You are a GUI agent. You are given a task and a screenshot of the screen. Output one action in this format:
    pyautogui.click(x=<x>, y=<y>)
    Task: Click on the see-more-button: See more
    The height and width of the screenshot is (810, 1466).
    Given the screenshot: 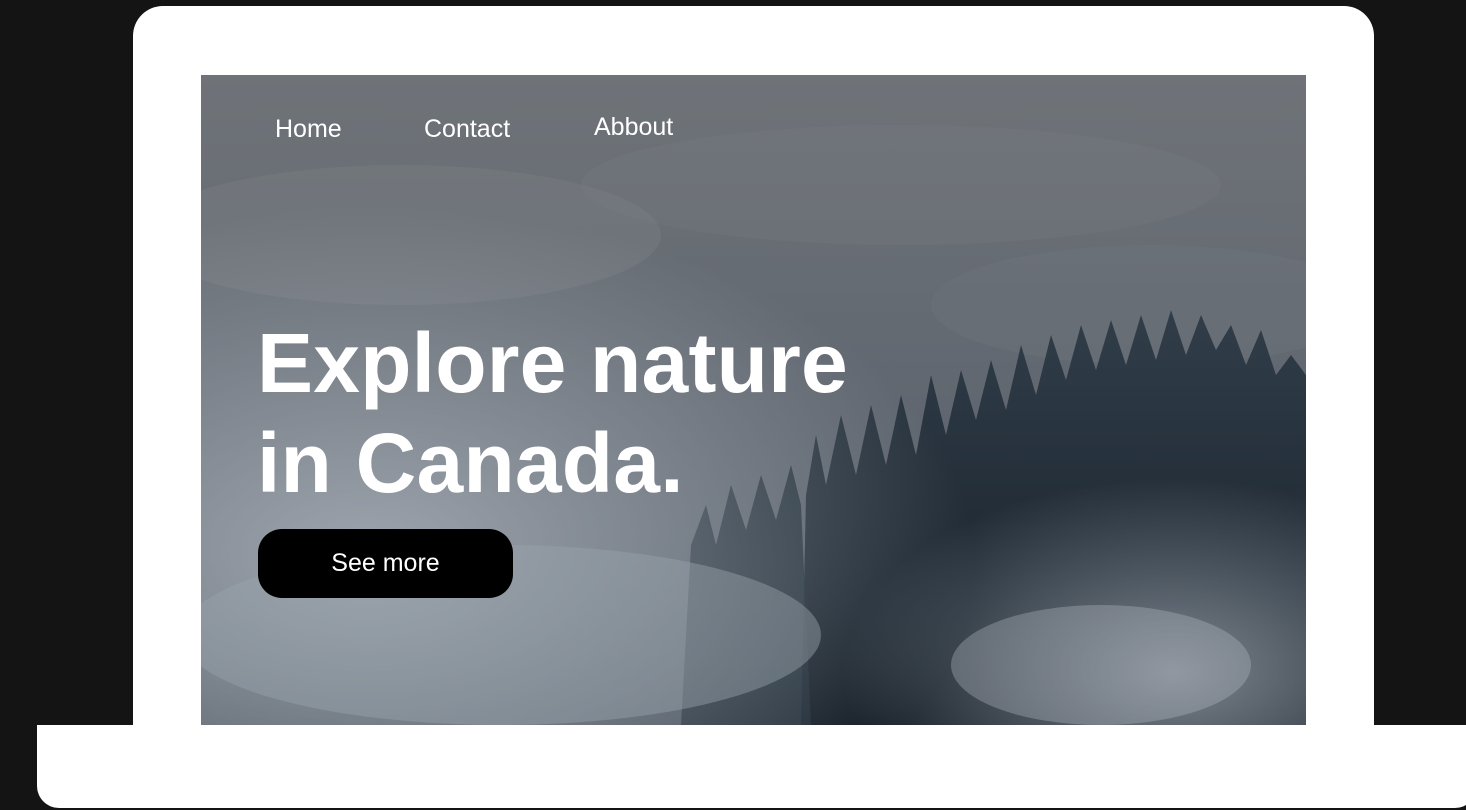 What is the action you would take?
    pyautogui.click(x=385, y=563)
    